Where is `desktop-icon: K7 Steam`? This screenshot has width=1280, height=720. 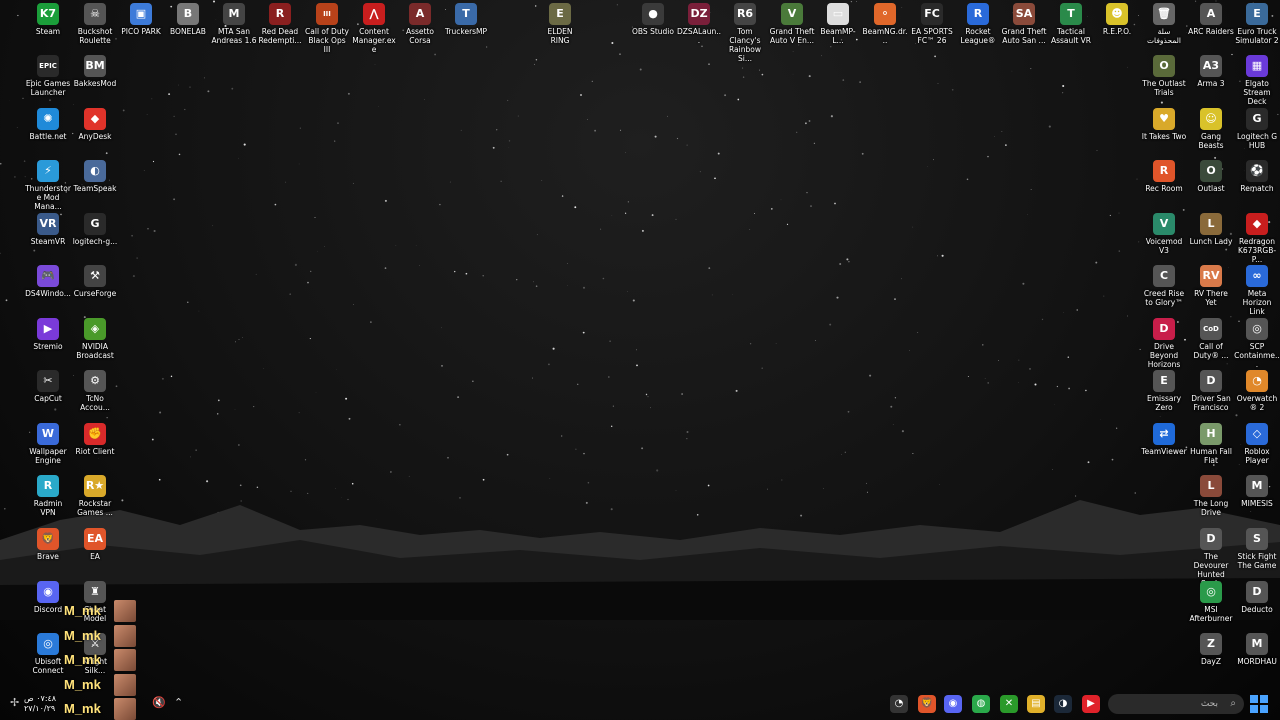 desktop-icon: K7 Steam is located at coordinates (48, 19).